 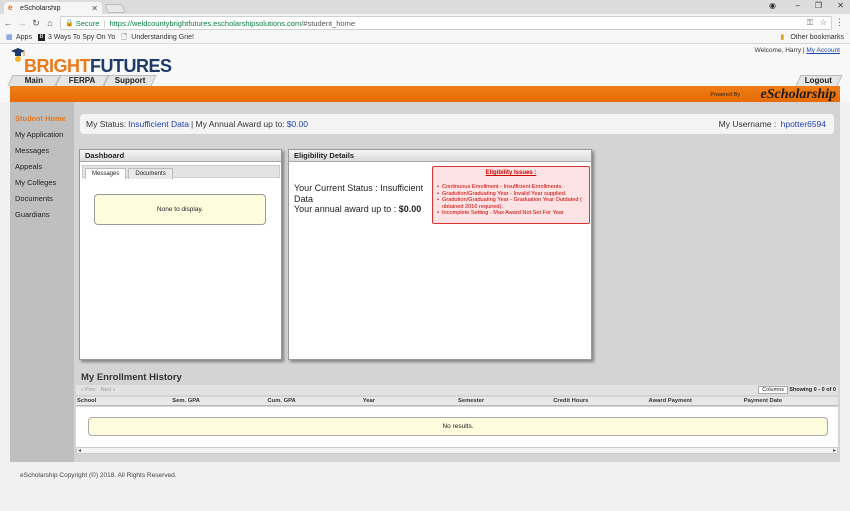 I want to click on reload-icon: ↻, so click(x=36, y=23).